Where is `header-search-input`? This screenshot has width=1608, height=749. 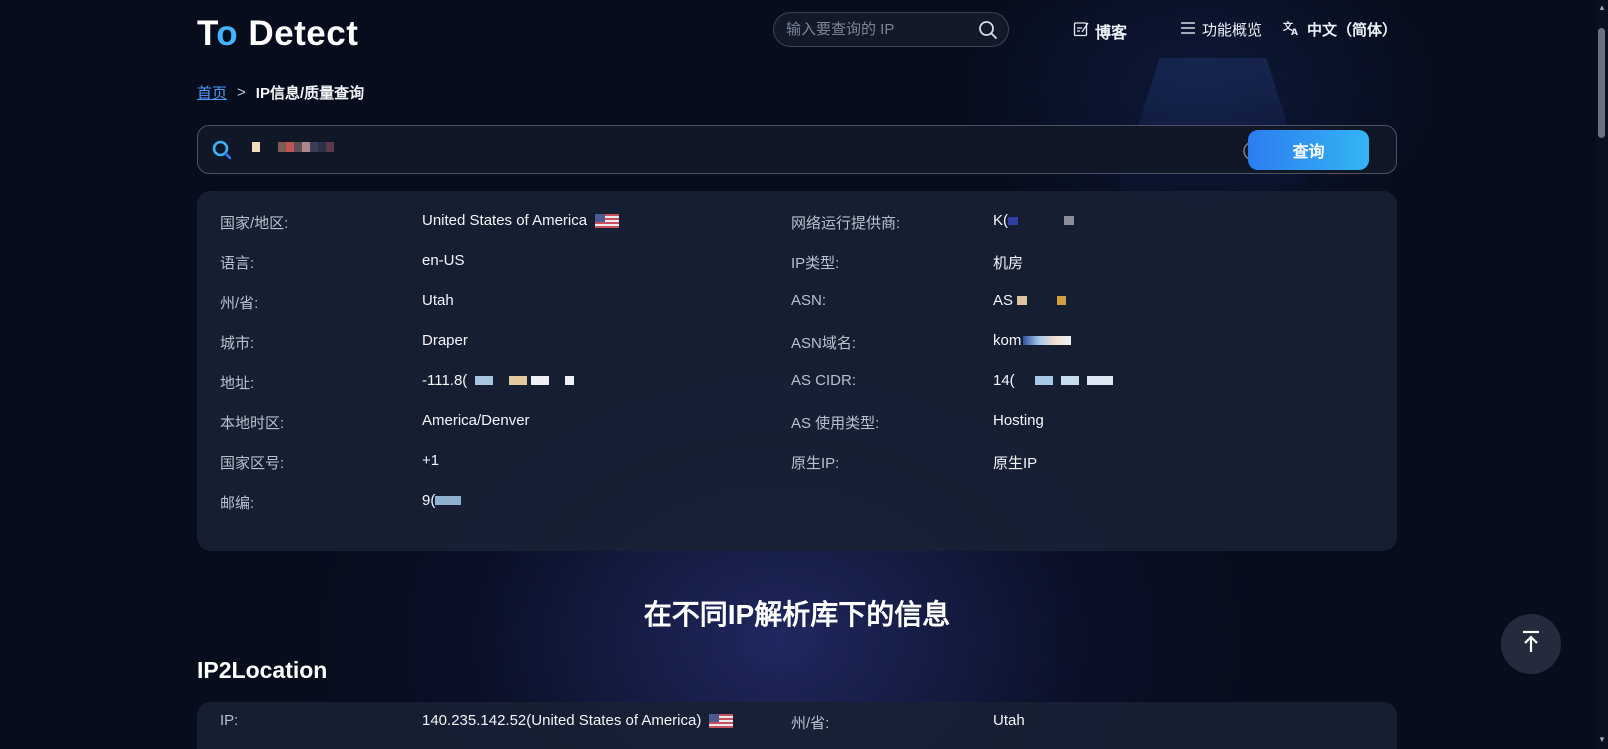 header-search-input is located at coordinates (869, 29).